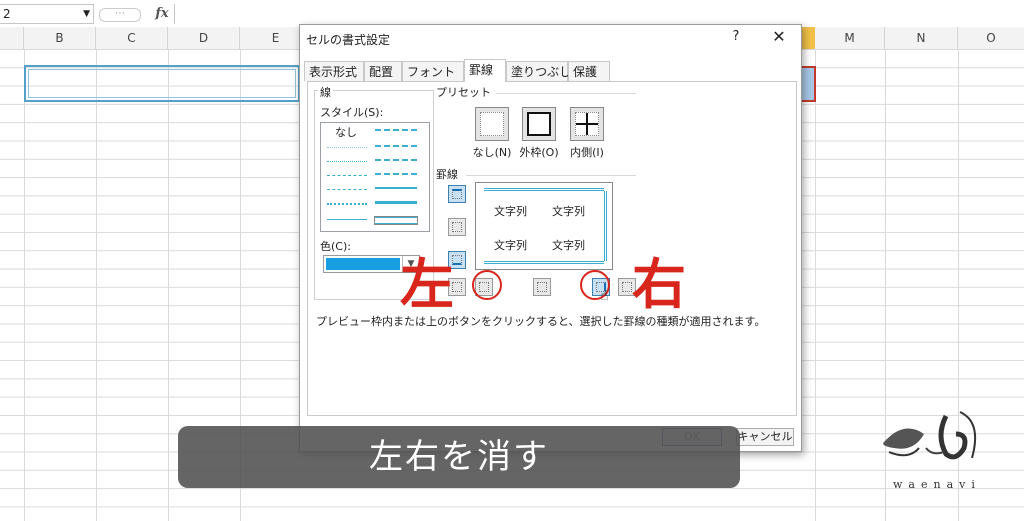  I want to click on chevron-down-icon: ▼, so click(86, 14).